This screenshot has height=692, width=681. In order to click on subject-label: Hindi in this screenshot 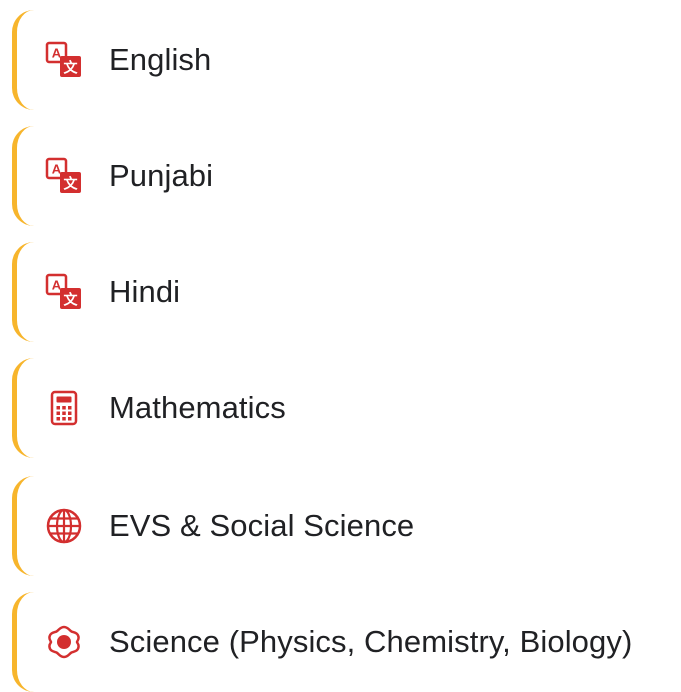, I will do `click(145, 291)`.